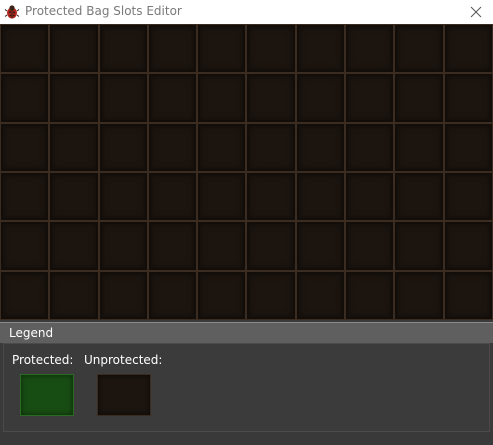 The height and width of the screenshot is (445, 493). I want to click on close-icon, so click(476, 12).